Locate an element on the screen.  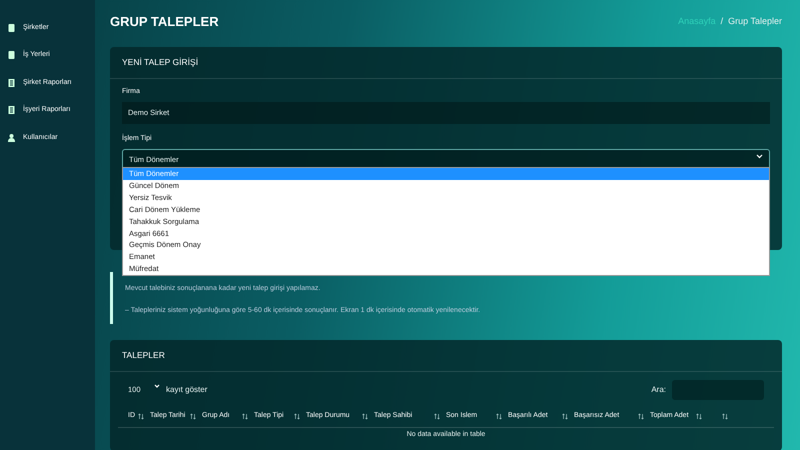
card-title: YENİ TALEP GİRİŞİ is located at coordinates (446, 63).